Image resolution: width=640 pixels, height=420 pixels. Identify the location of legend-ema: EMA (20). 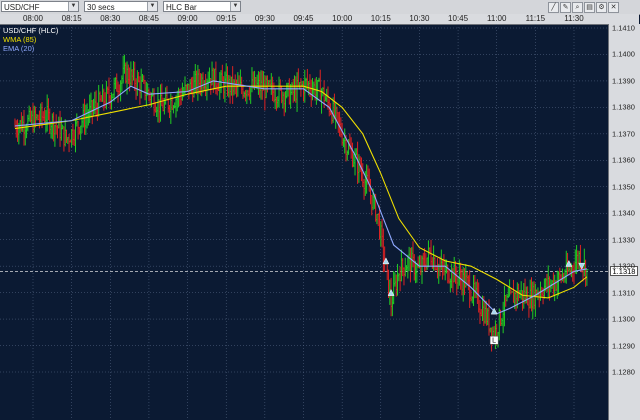
(19, 48).